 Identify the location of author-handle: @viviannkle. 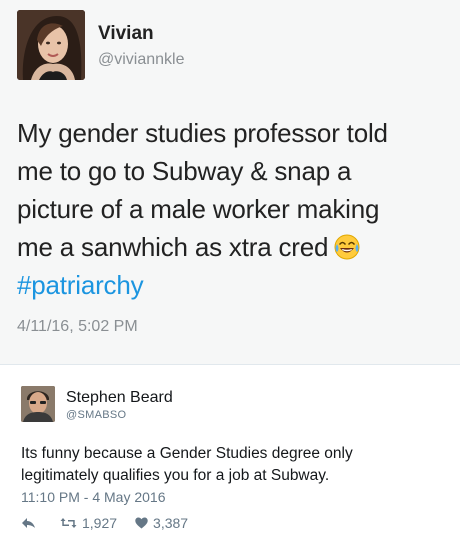
(141, 60).